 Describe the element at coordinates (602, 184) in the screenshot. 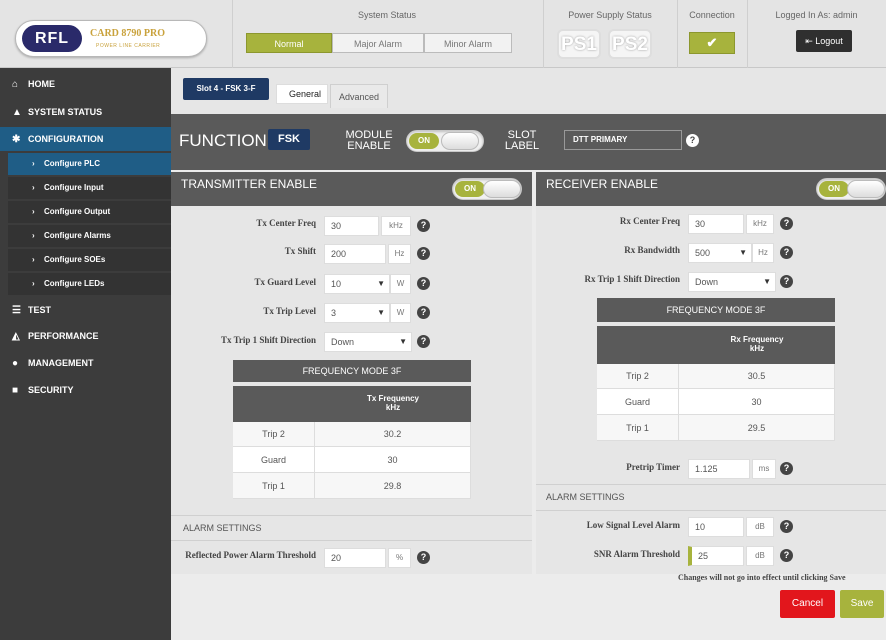

I see `receiver-title: RECEIVER ENABLE` at that location.